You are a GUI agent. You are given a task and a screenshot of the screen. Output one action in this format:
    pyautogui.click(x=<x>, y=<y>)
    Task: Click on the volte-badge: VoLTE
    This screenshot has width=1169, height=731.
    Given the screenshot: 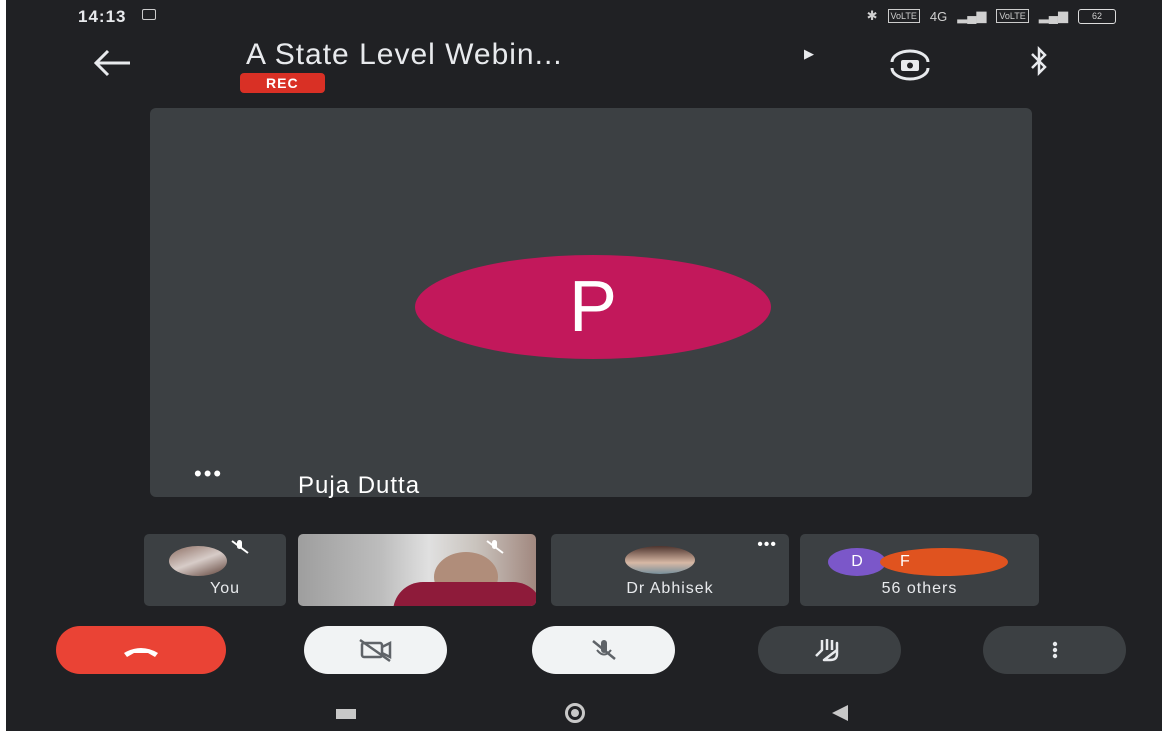 What is the action you would take?
    pyautogui.click(x=903, y=16)
    